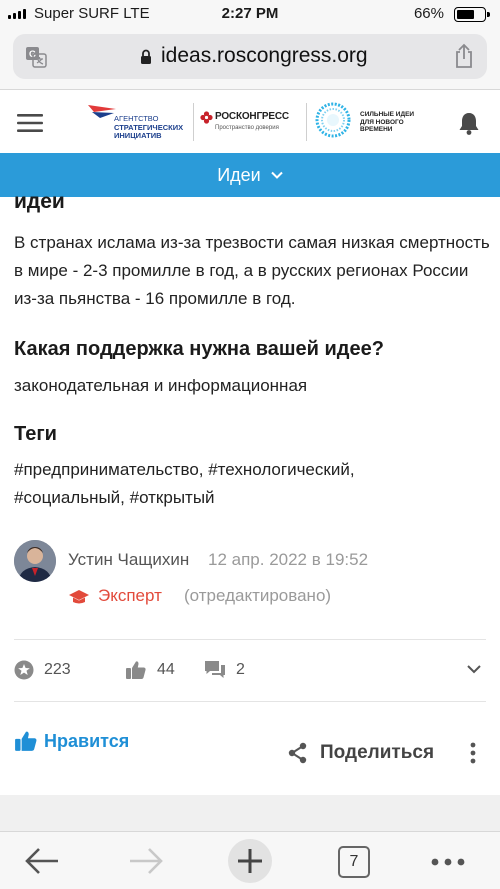 The width and height of the screenshot is (500, 889). I want to click on lock-icon, so click(146, 56).